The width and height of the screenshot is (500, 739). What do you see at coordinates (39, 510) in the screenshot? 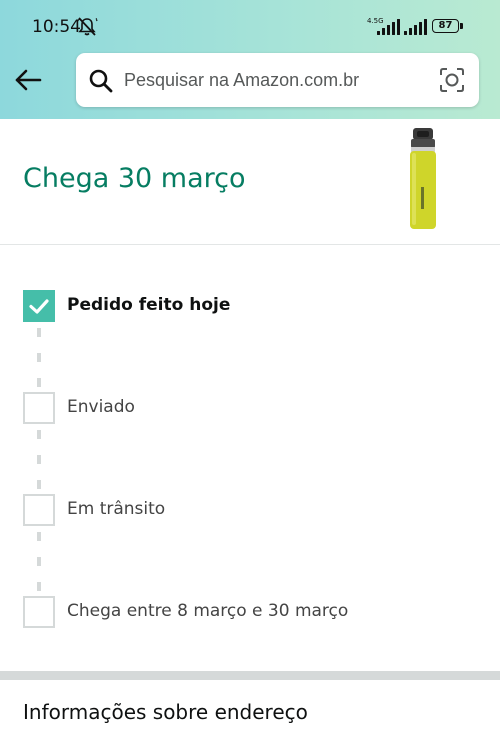
I see `step-checkbox-in-transit` at bounding box center [39, 510].